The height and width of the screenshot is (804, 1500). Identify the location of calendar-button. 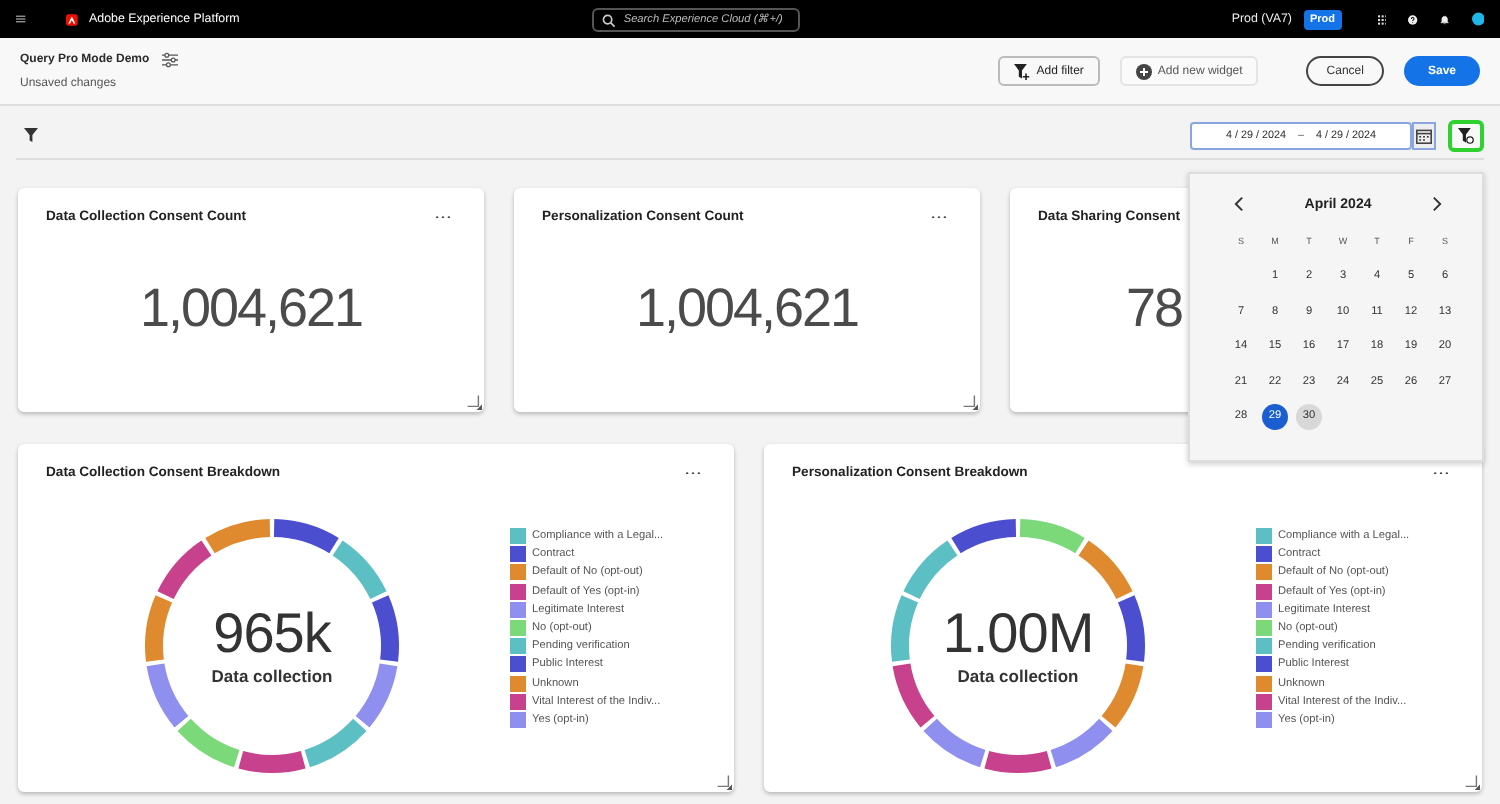
(1424, 135).